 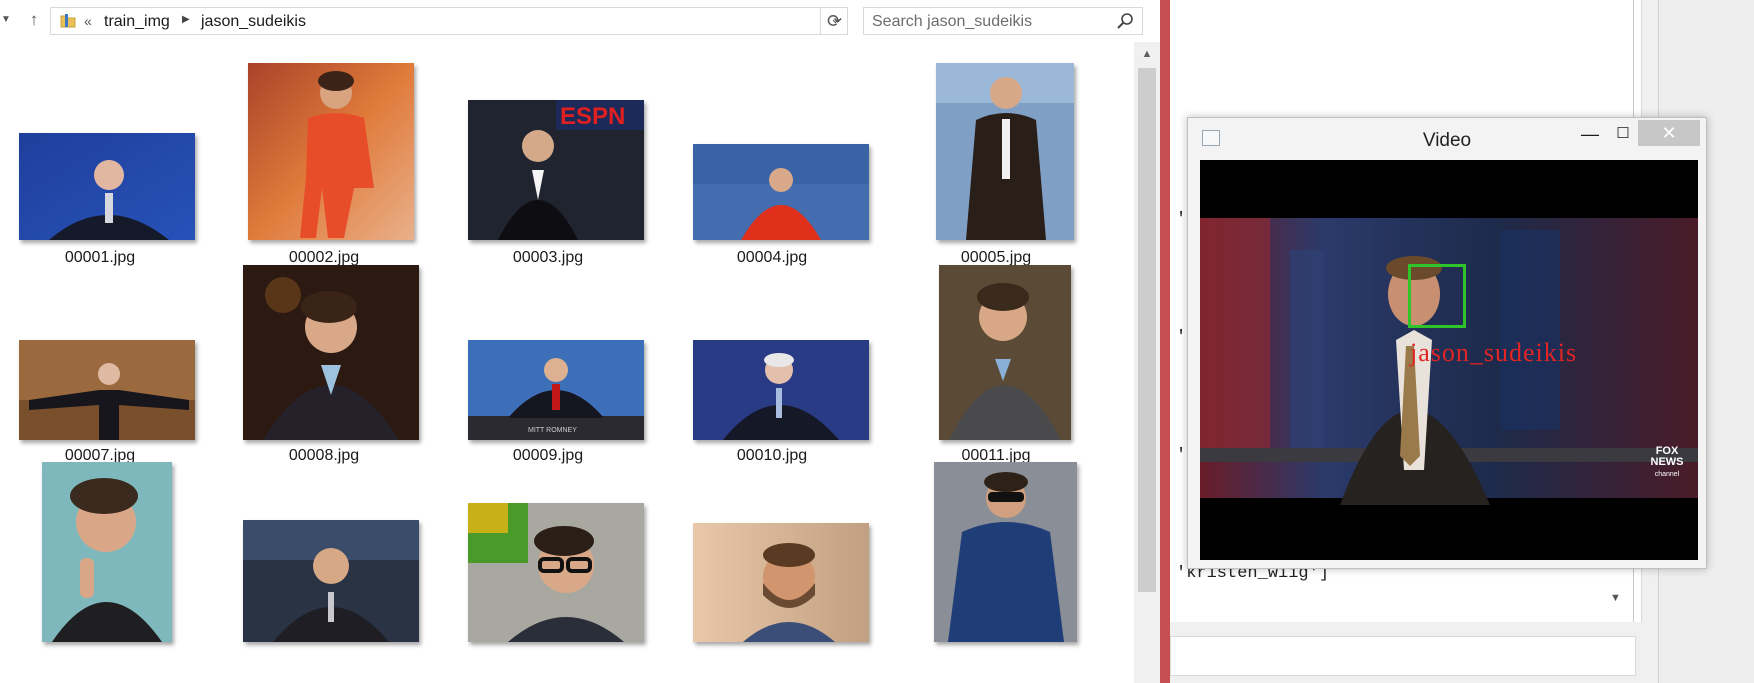 I want to click on breadcrumb-current: jason_sudeikis, so click(x=253, y=22).